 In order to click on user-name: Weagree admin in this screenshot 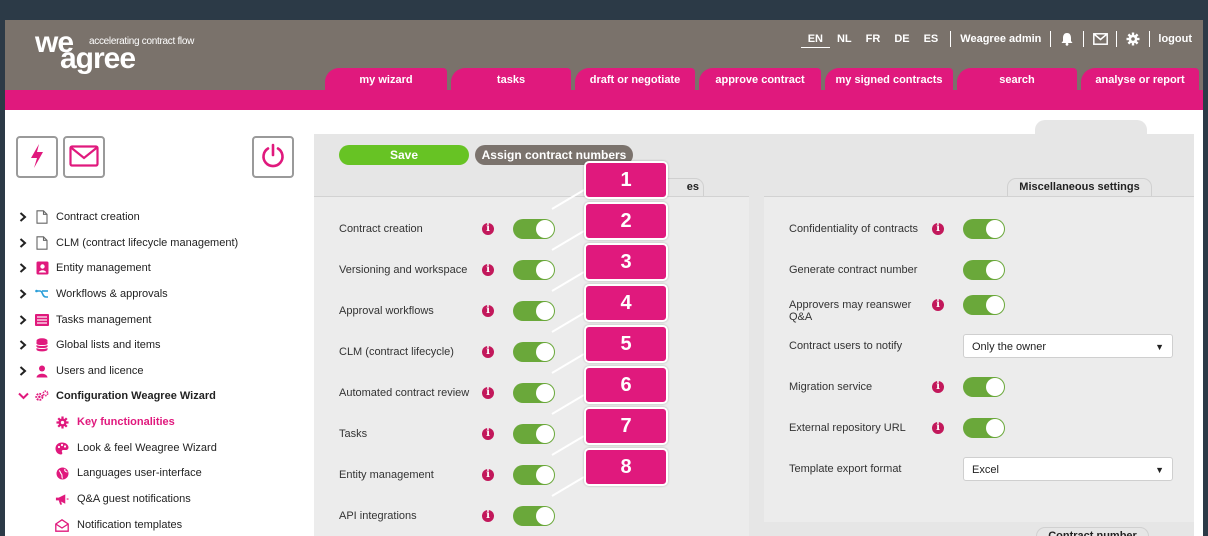, I will do `click(1000, 39)`.